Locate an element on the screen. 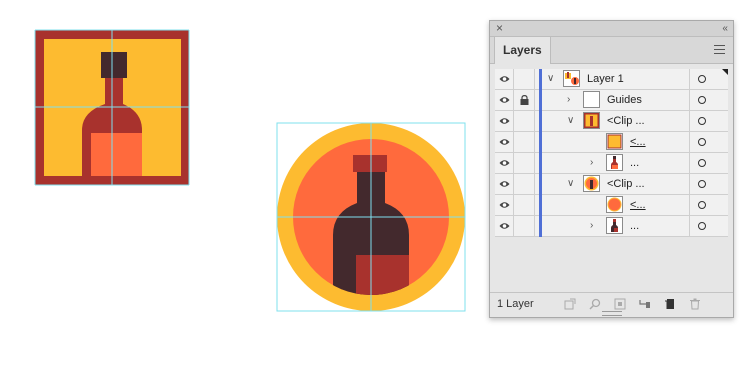  make-clipping-mask-icon is located at coordinates (620, 304).